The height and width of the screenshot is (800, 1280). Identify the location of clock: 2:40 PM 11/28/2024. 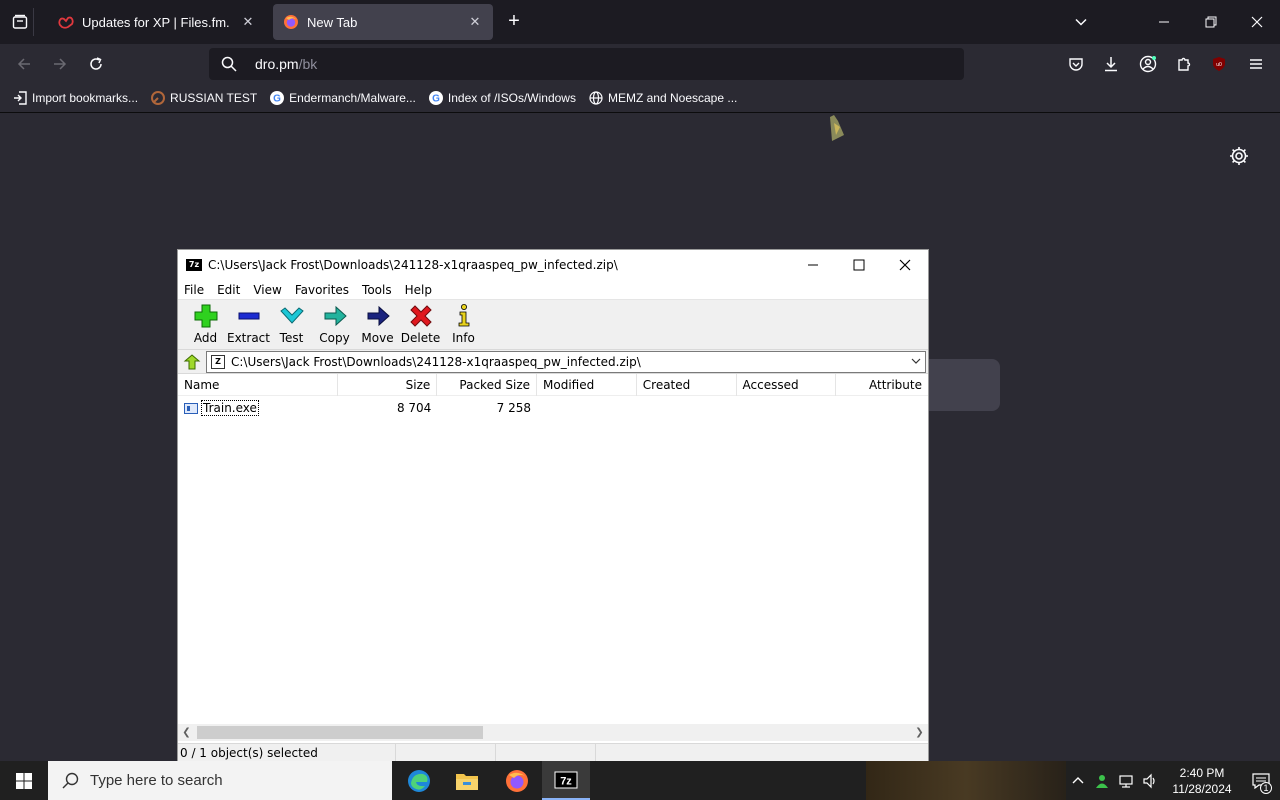
(1202, 781).